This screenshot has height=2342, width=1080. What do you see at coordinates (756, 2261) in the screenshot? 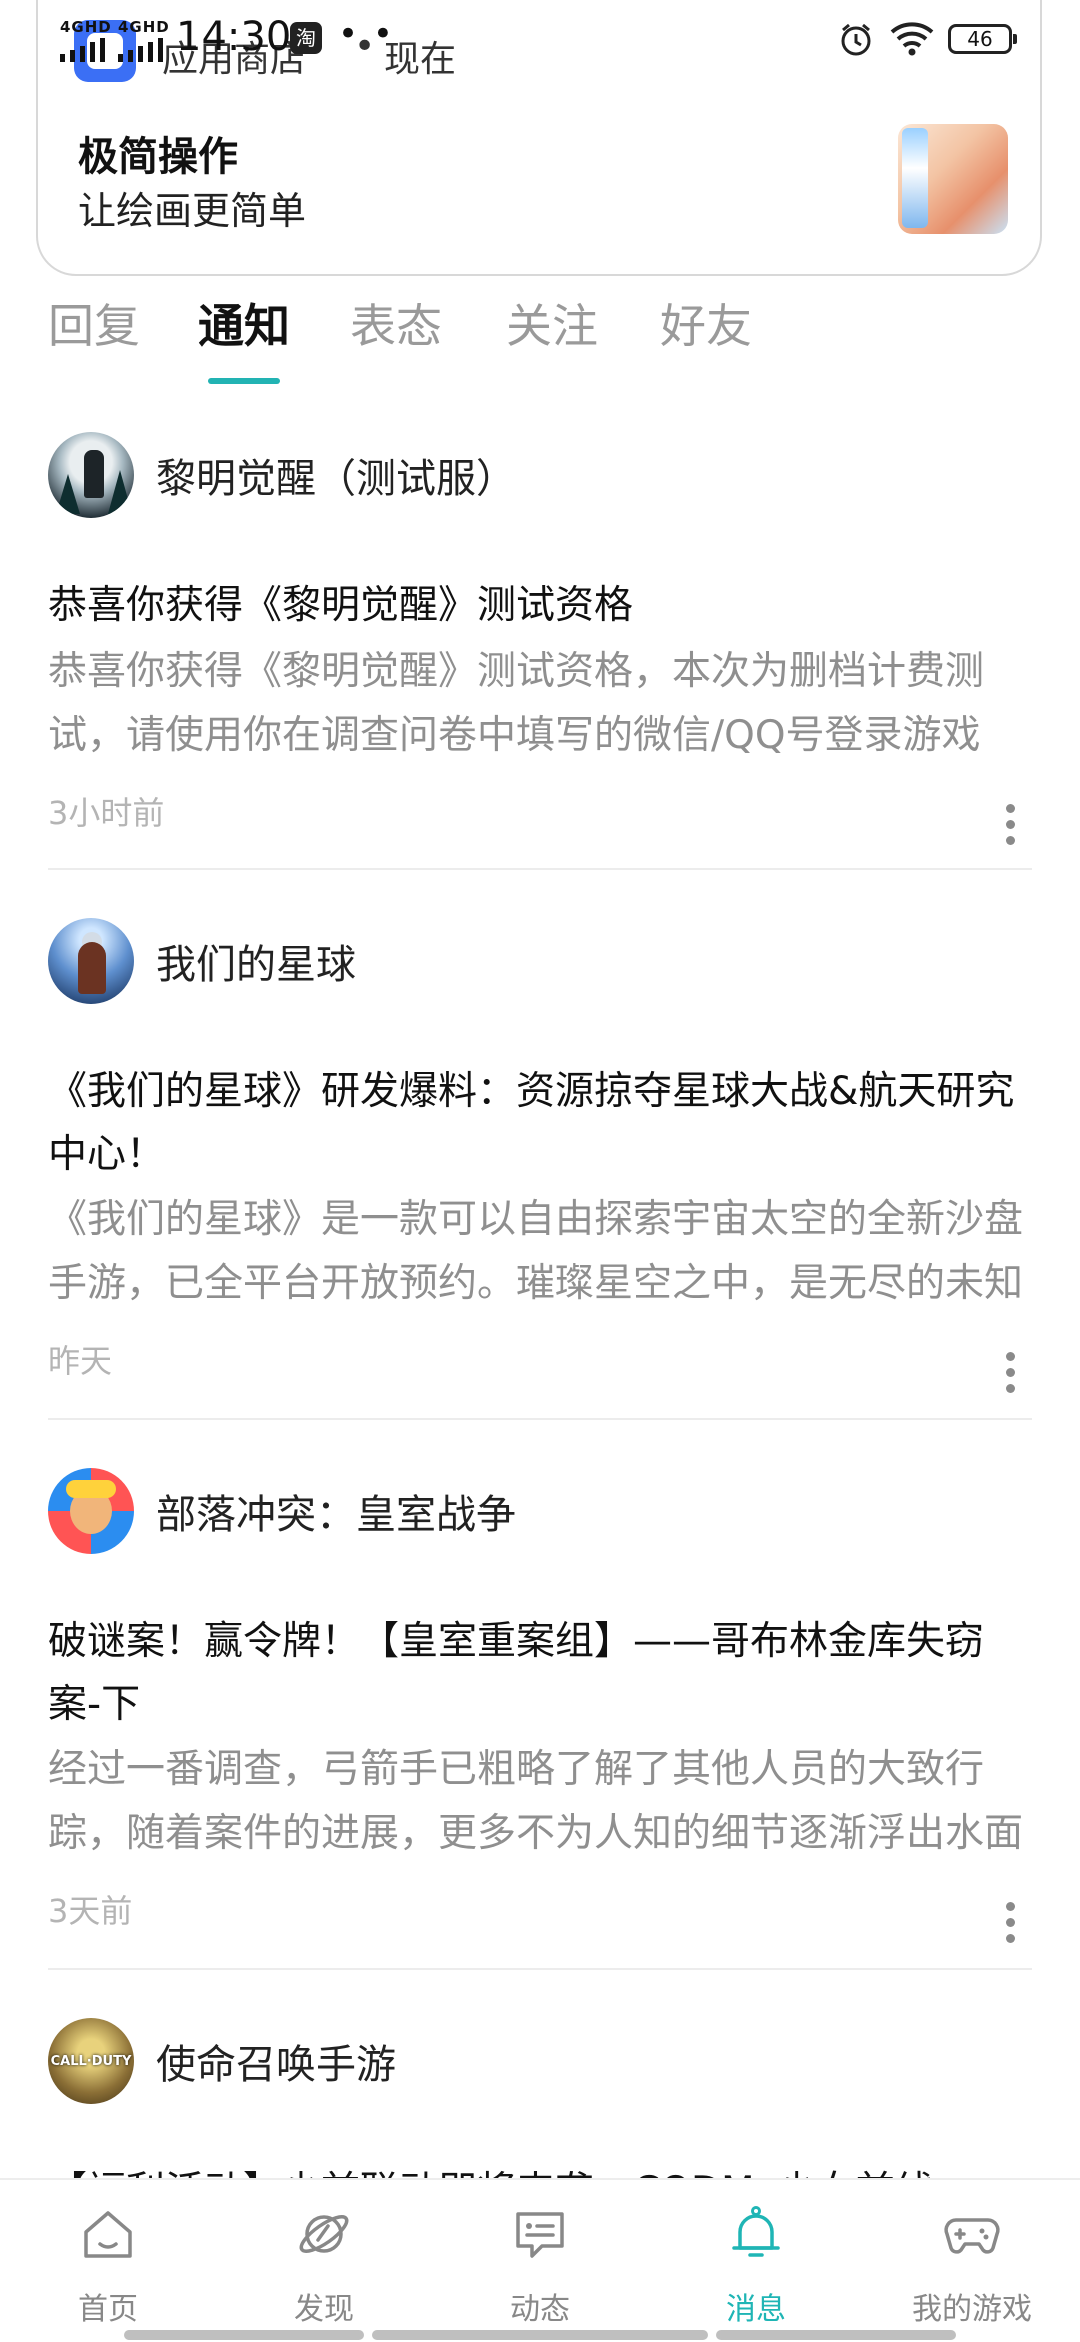
I see `nav-messages: 消息` at bounding box center [756, 2261].